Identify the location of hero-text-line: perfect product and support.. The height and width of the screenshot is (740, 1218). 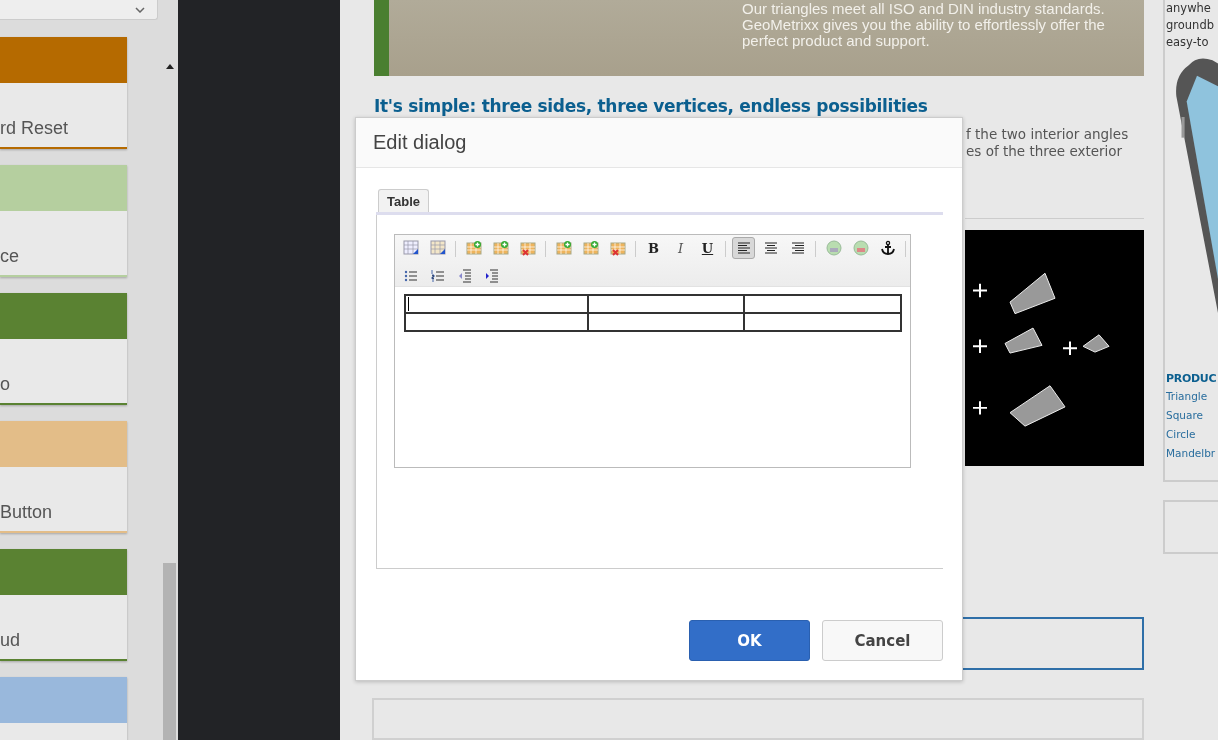
(836, 41).